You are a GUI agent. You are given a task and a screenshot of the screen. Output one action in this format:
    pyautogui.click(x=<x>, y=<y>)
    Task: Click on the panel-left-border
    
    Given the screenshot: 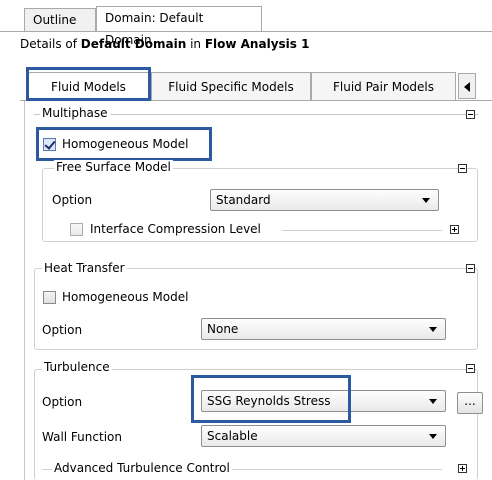 What is the action you would take?
    pyautogui.click(x=24, y=290)
    